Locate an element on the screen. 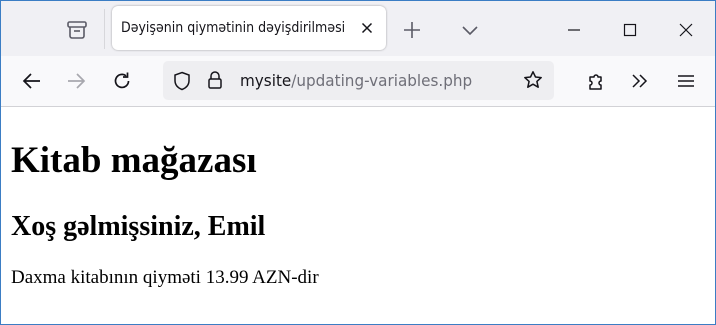 The height and width of the screenshot is (325, 716). shield-icon is located at coordinates (182, 81).